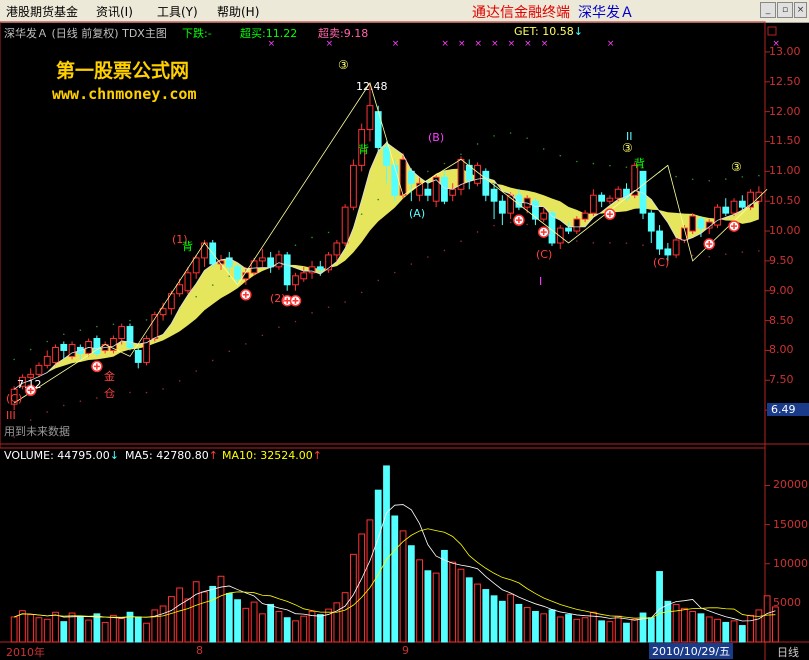 The image size is (809, 660). Describe the element at coordinates (790, 524) in the screenshot. I see `volume-tick-label: 15000` at that location.